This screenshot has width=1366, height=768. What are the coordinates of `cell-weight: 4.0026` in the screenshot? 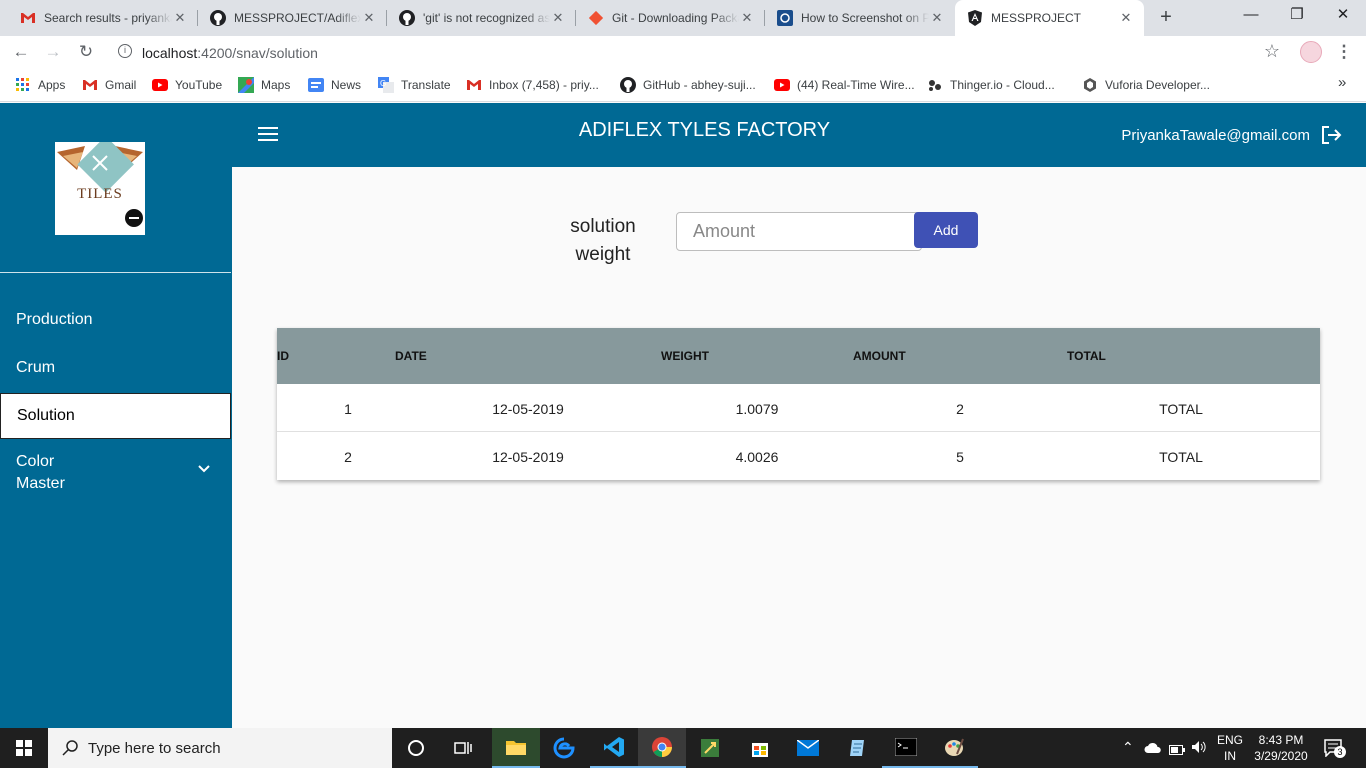 It's located at (757, 457).